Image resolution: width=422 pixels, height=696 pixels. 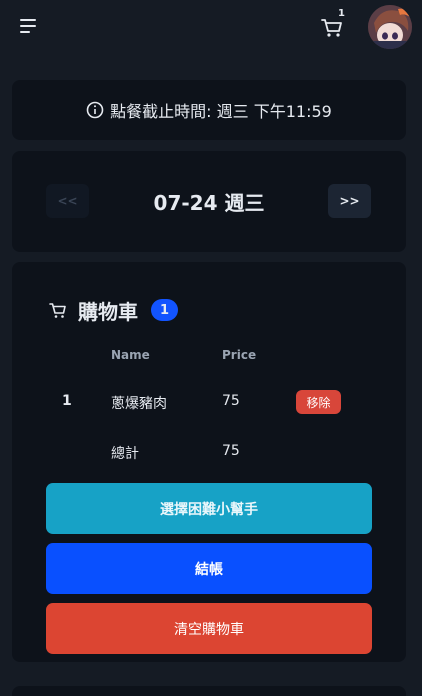 What do you see at coordinates (209, 568) in the screenshot?
I see `checkout-button: 結帳` at bounding box center [209, 568].